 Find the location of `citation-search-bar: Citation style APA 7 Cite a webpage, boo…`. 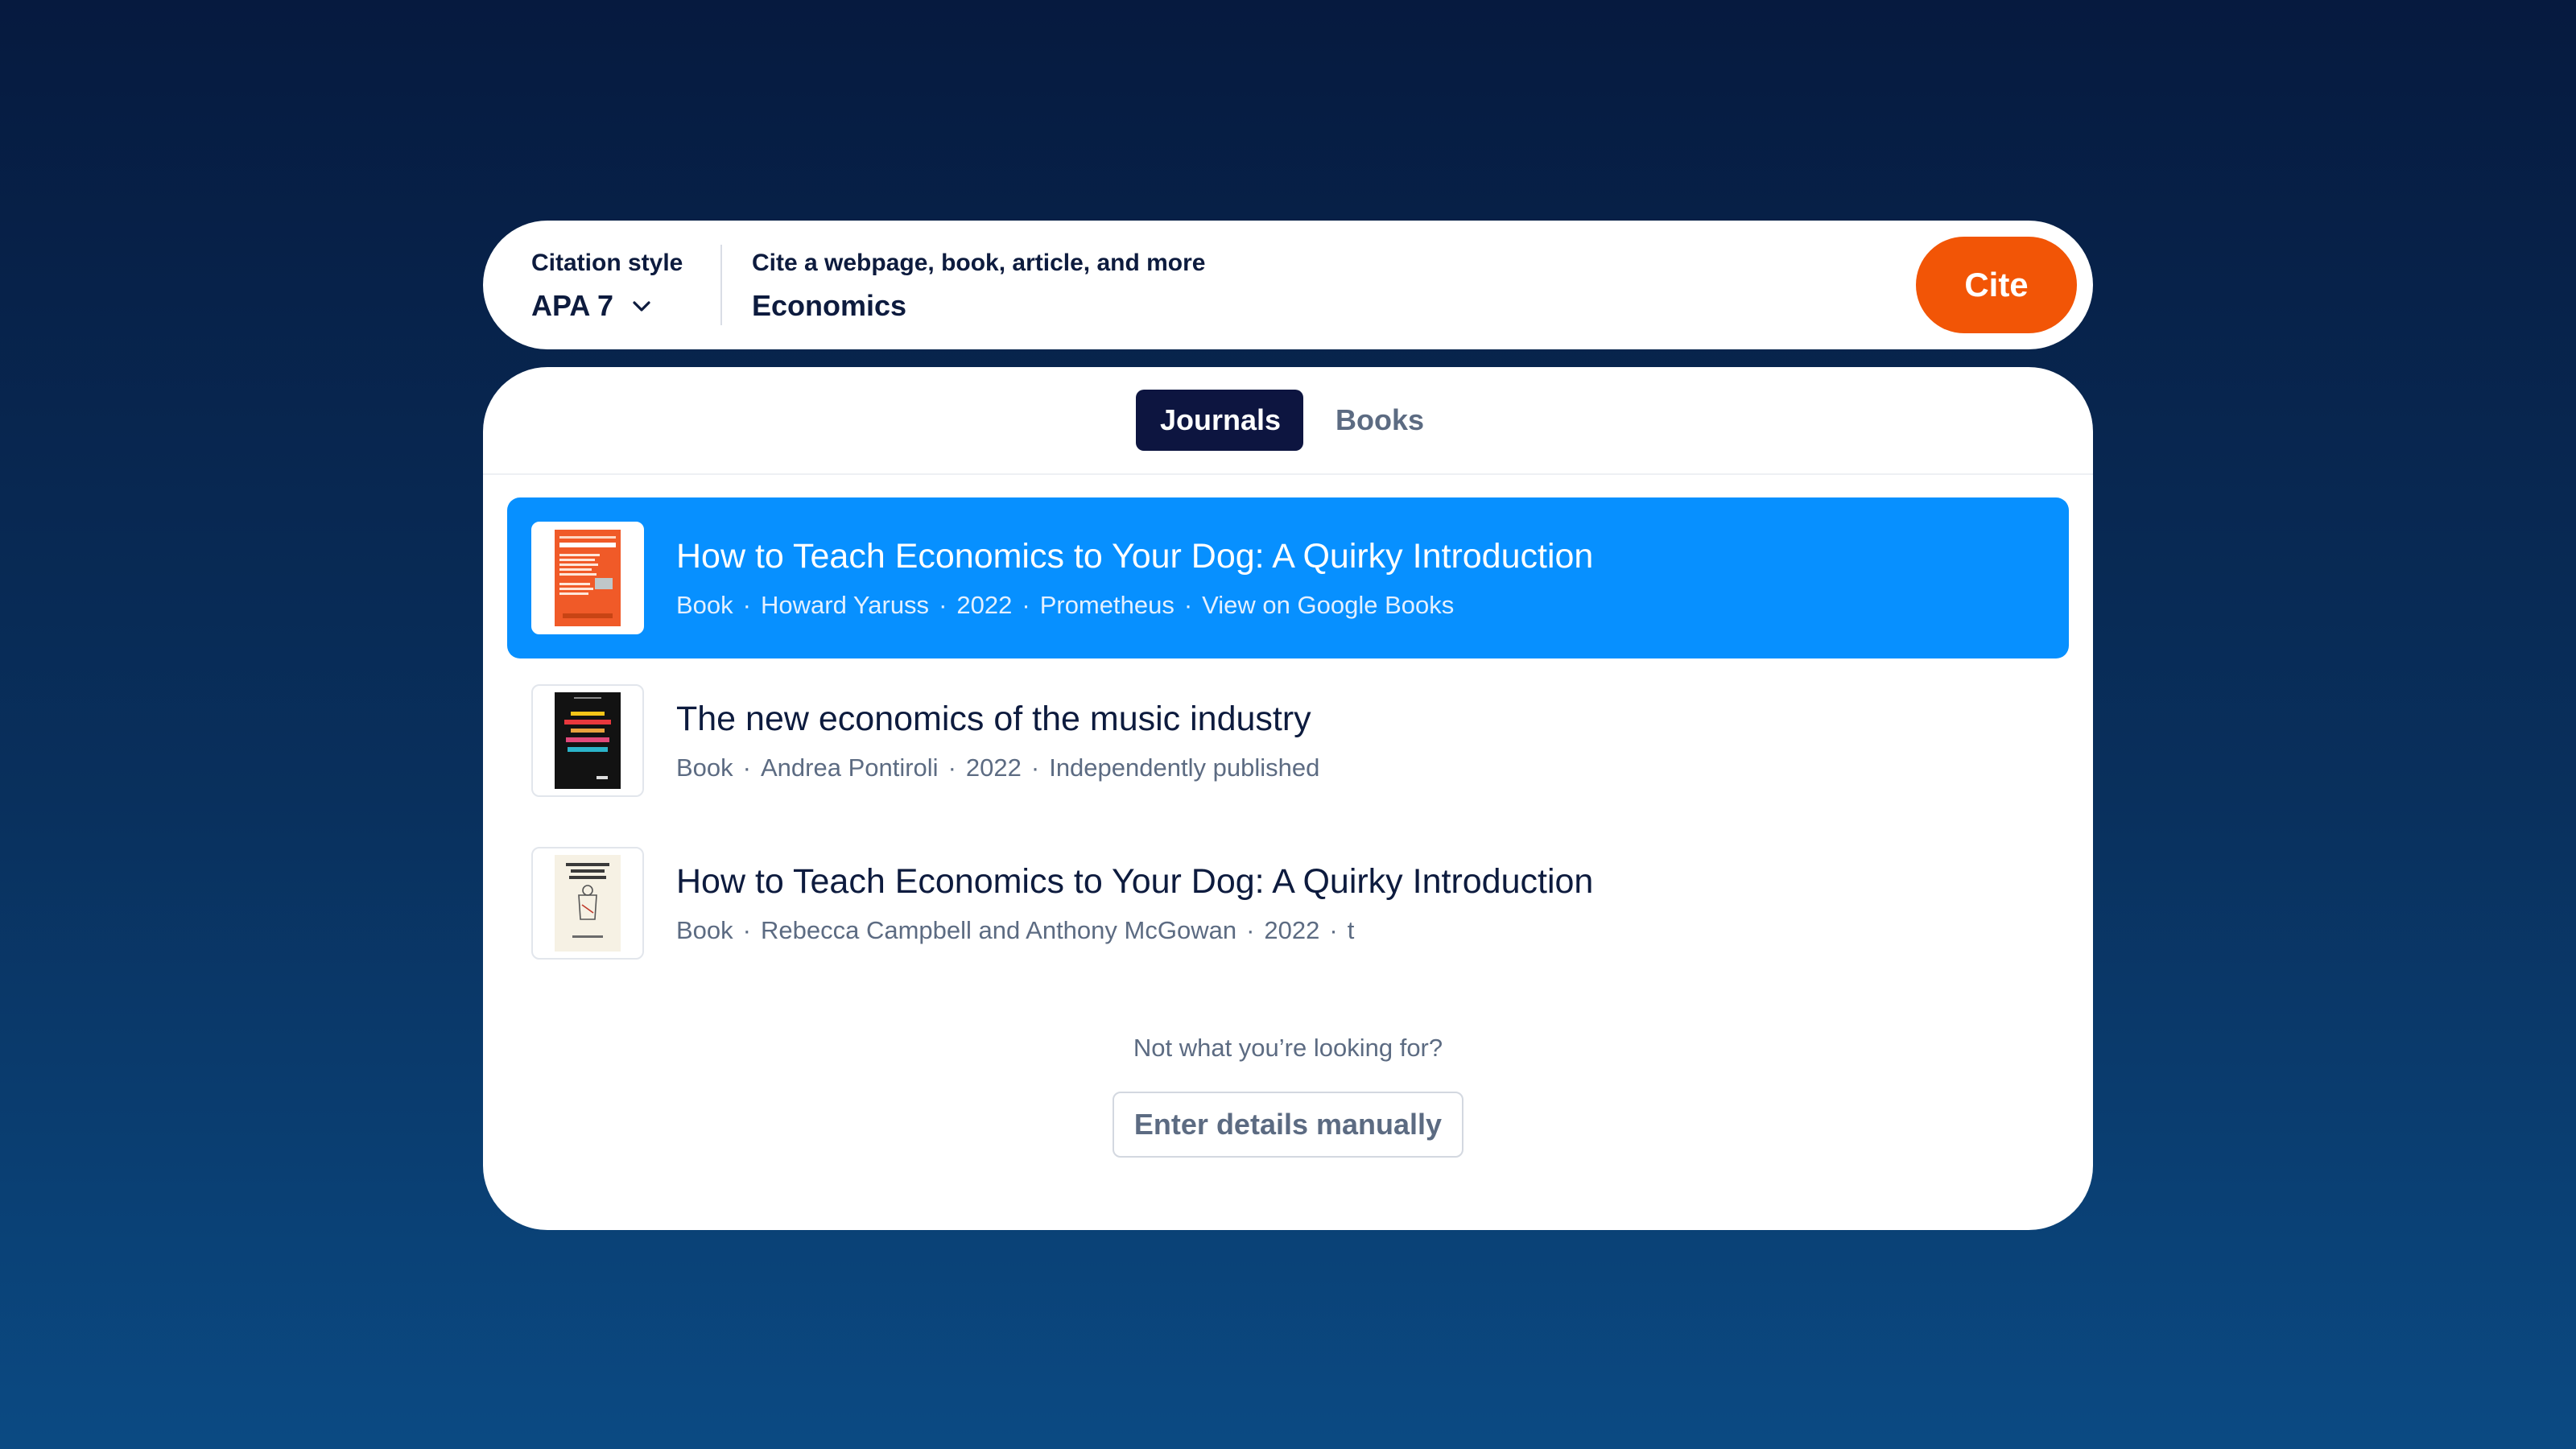

citation-search-bar: Citation style APA 7 Cite a webpage, boo… is located at coordinates (1288, 285).